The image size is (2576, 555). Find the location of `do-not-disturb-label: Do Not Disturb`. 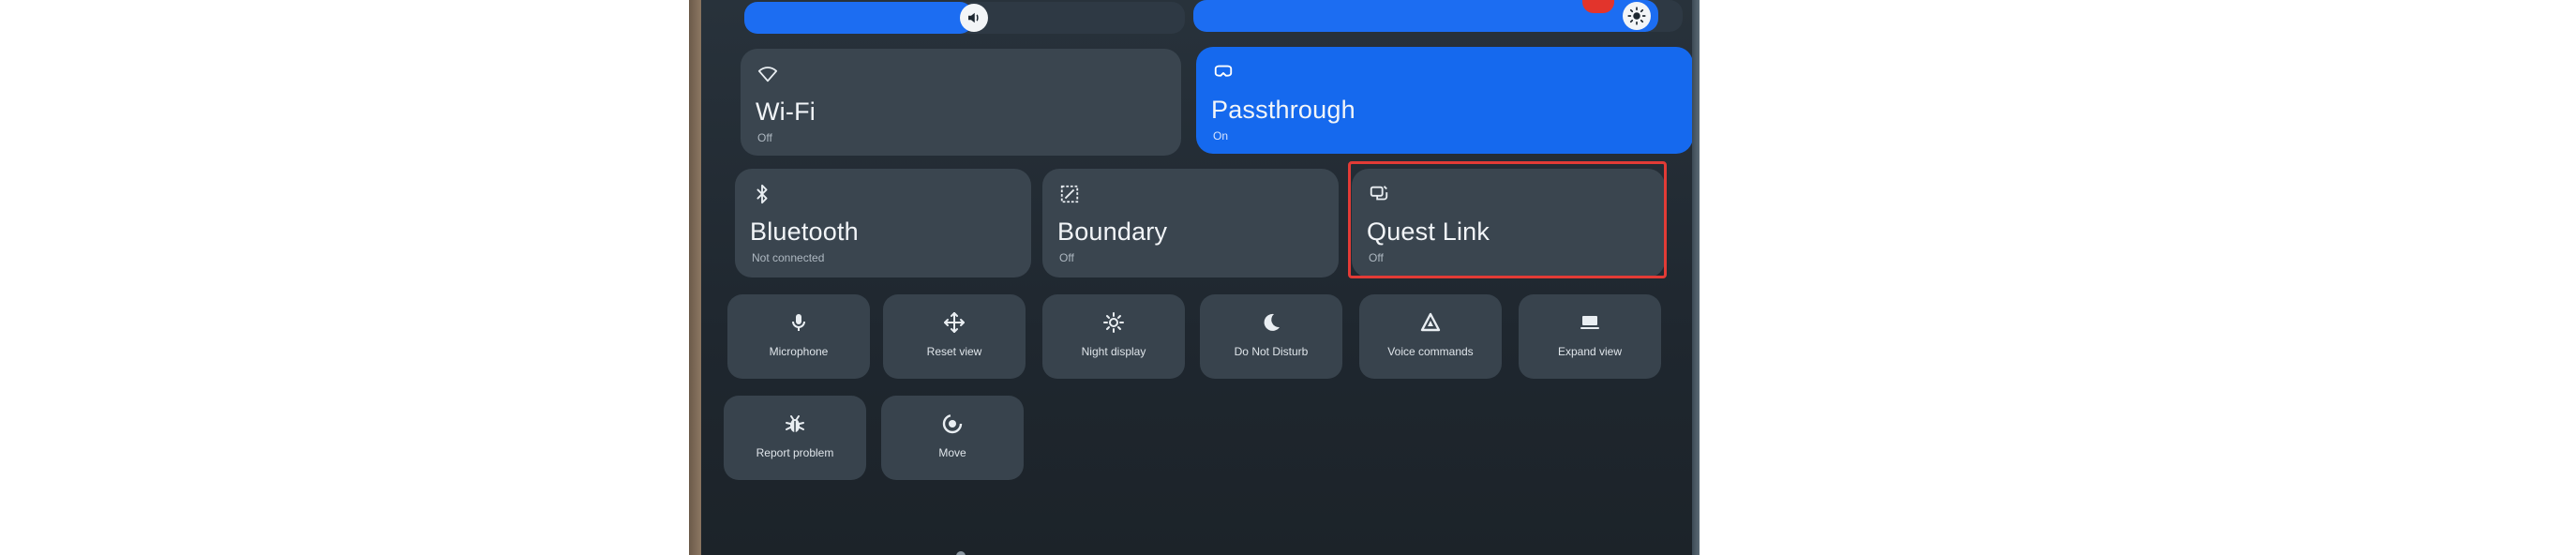

do-not-disturb-label: Do Not Disturb is located at coordinates (1271, 351).